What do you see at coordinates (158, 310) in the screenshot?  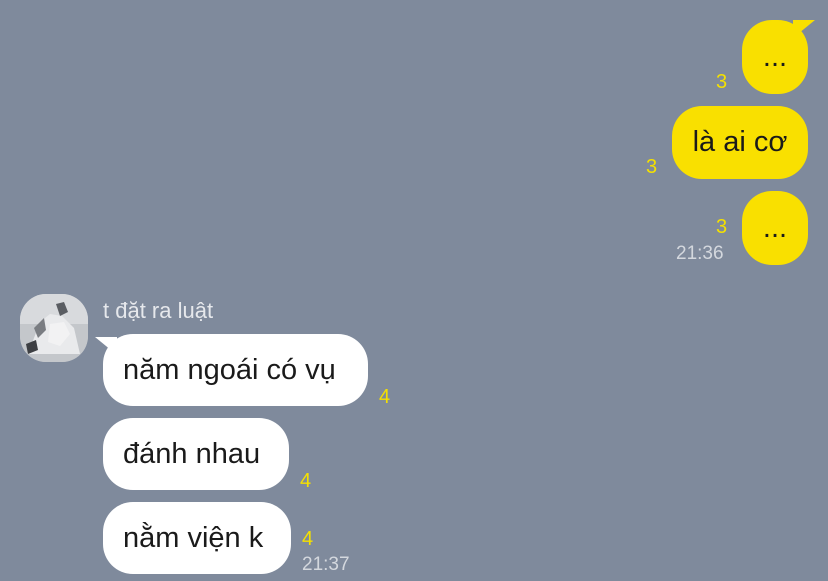 I see `sender-name: t đặt ra luật` at bounding box center [158, 310].